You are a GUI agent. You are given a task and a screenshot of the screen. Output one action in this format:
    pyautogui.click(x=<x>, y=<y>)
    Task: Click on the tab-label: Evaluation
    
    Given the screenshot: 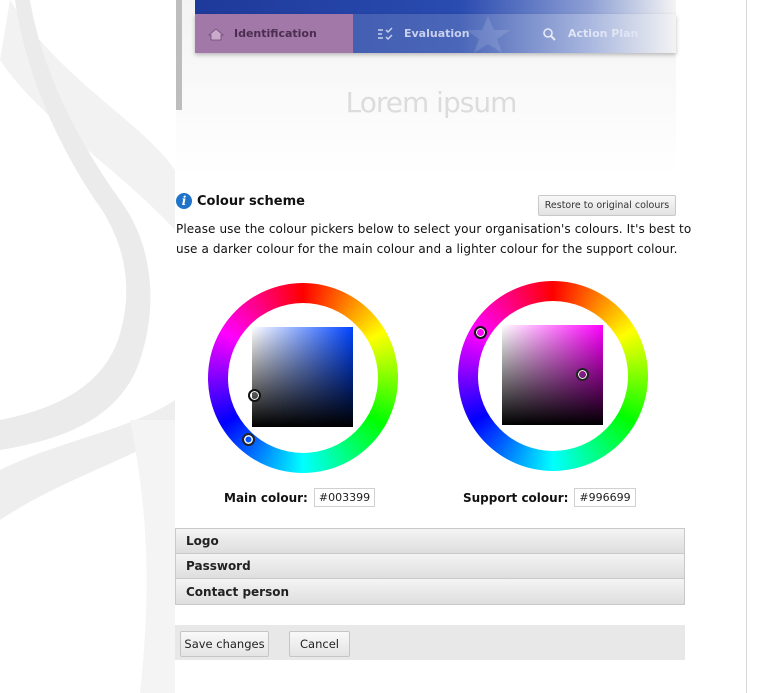 What is the action you would take?
    pyautogui.click(x=437, y=33)
    